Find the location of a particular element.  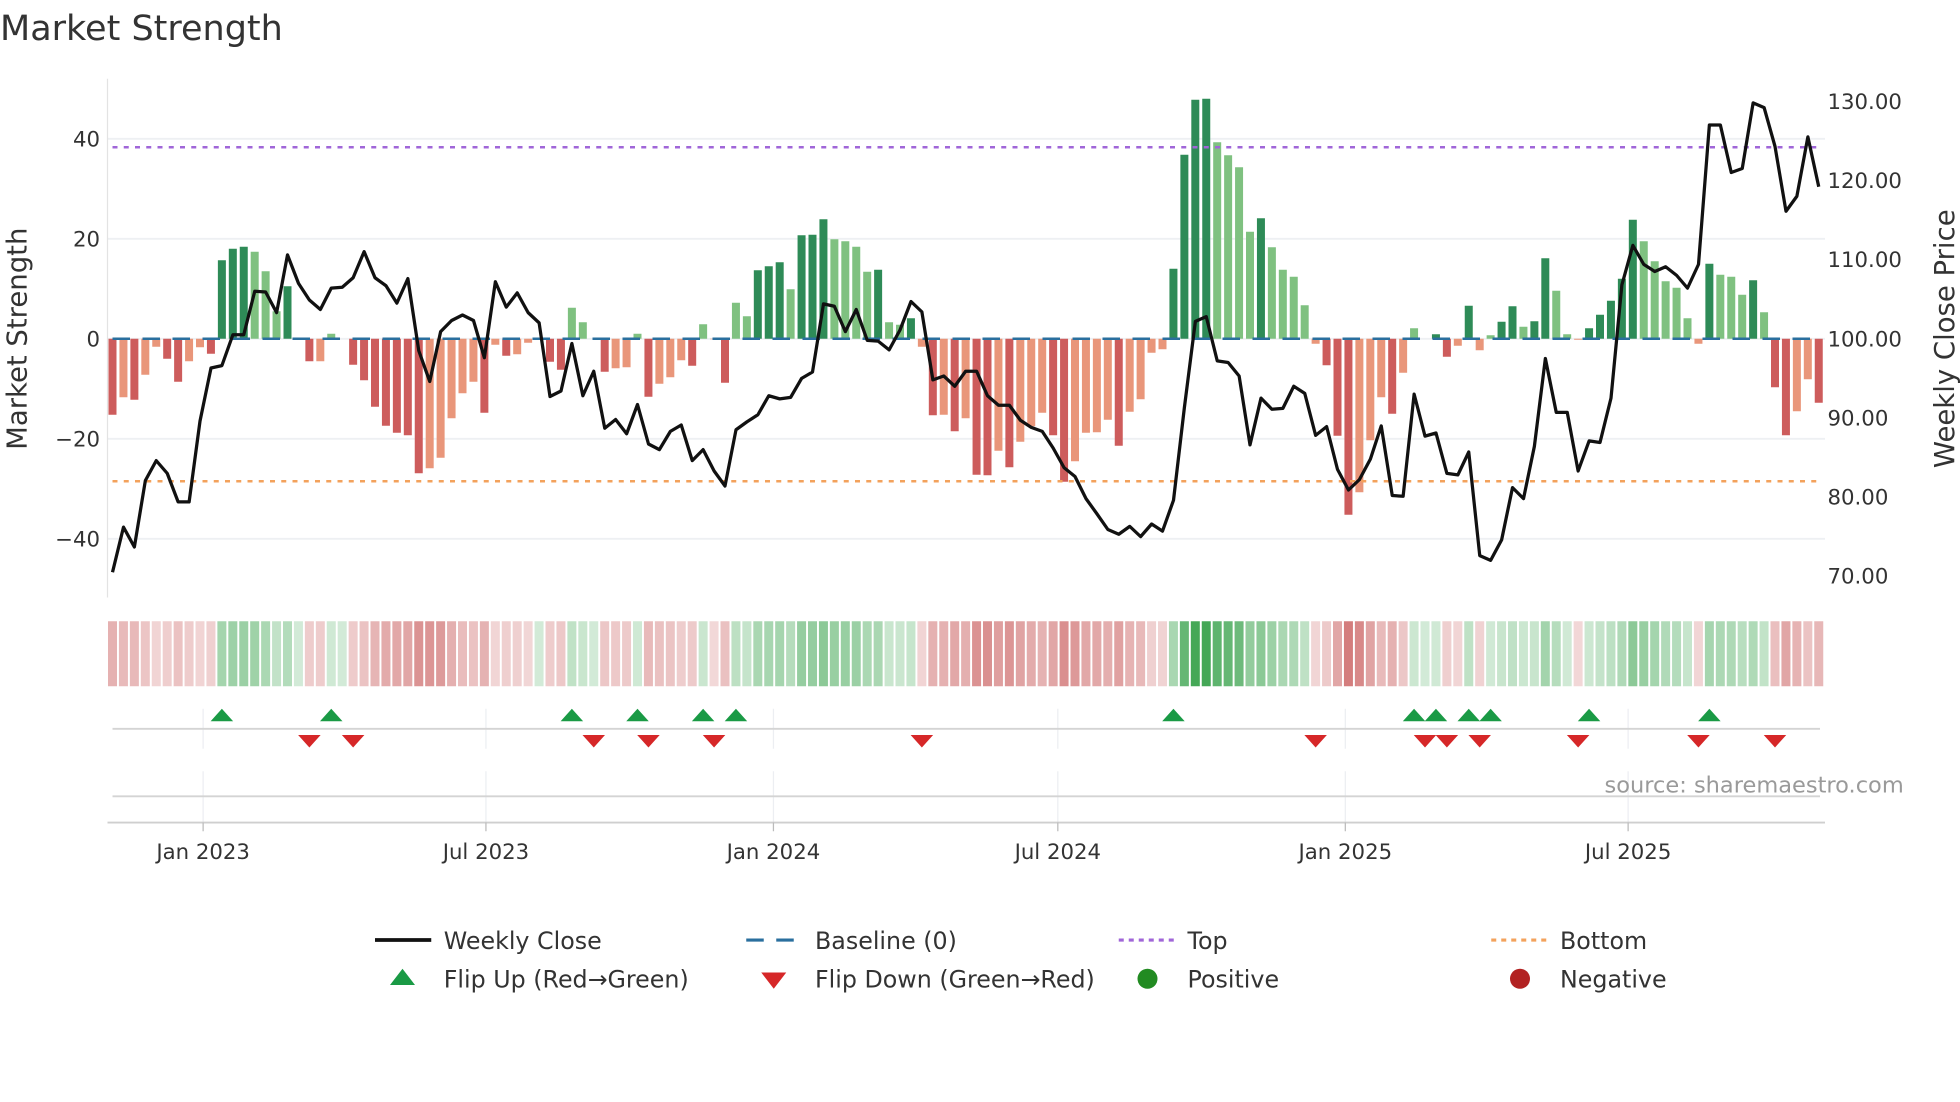

legend-label: Top is located at coordinates (1207, 941).